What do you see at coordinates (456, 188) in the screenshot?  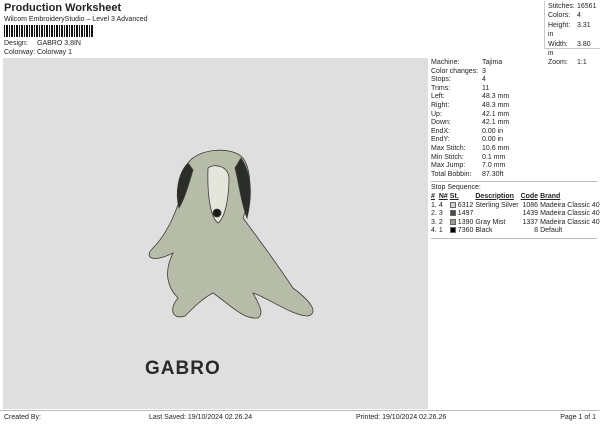 I see `stop-sequence-label: Stop Sequence:` at bounding box center [456, 188].